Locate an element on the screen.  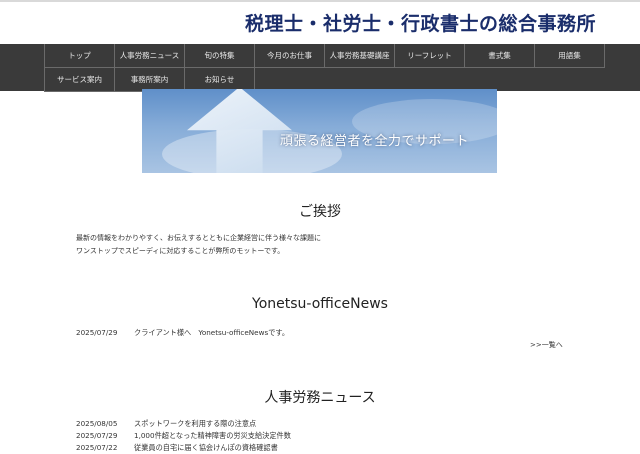
nav-item-services: サービス案内 is located at coordinates (79, 80).